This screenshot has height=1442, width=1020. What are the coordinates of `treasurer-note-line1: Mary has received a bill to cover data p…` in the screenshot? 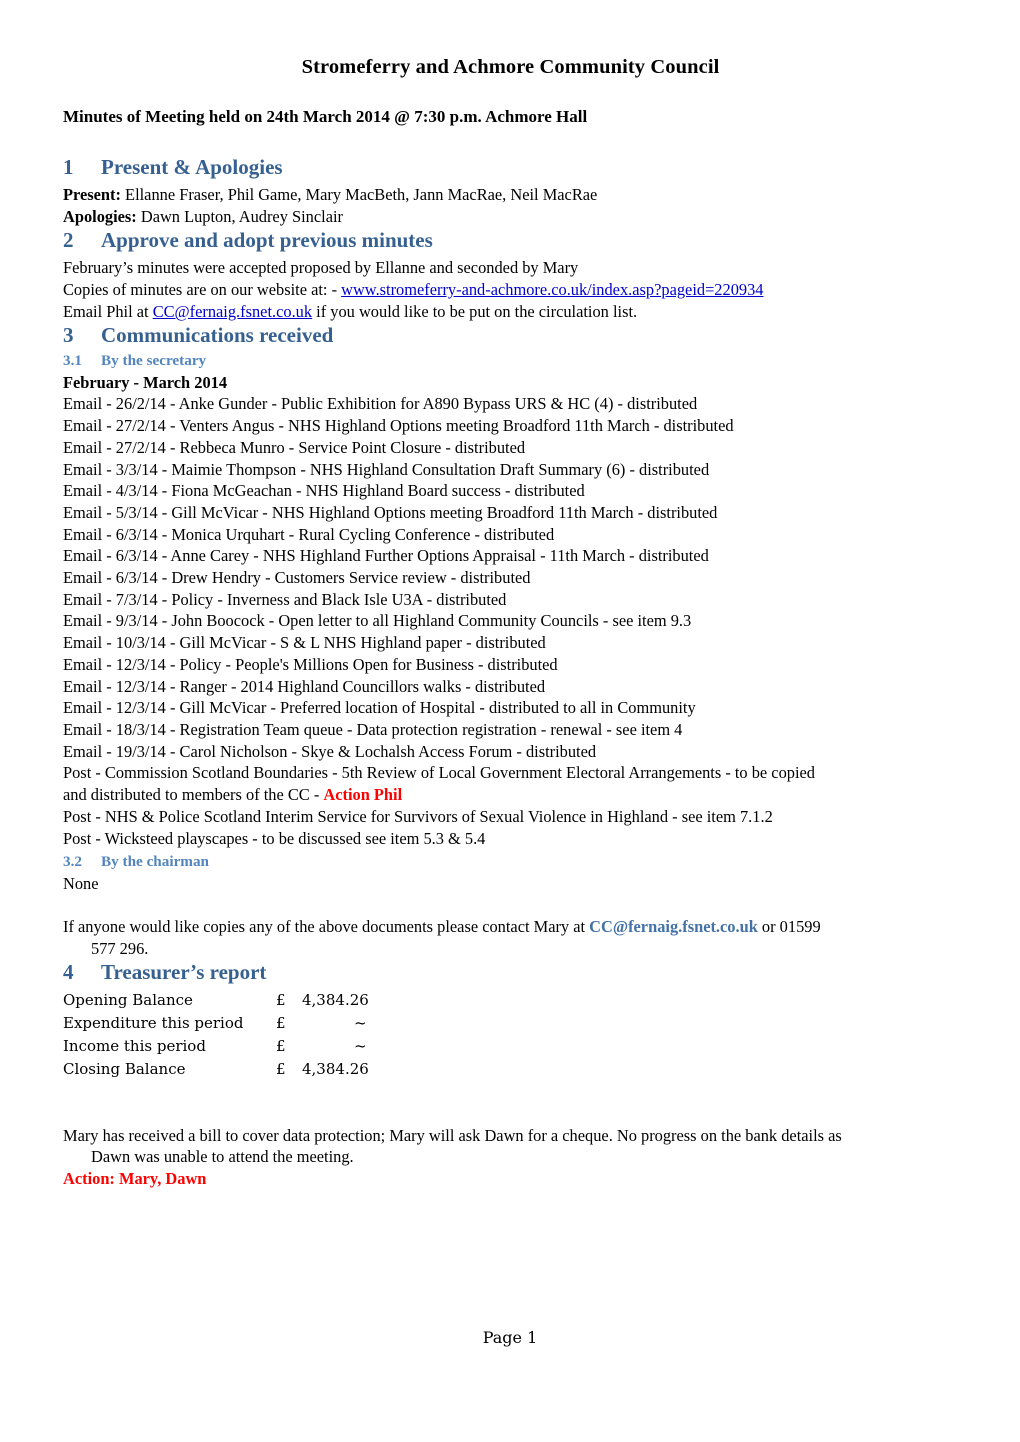 It's located at (452, 1135).